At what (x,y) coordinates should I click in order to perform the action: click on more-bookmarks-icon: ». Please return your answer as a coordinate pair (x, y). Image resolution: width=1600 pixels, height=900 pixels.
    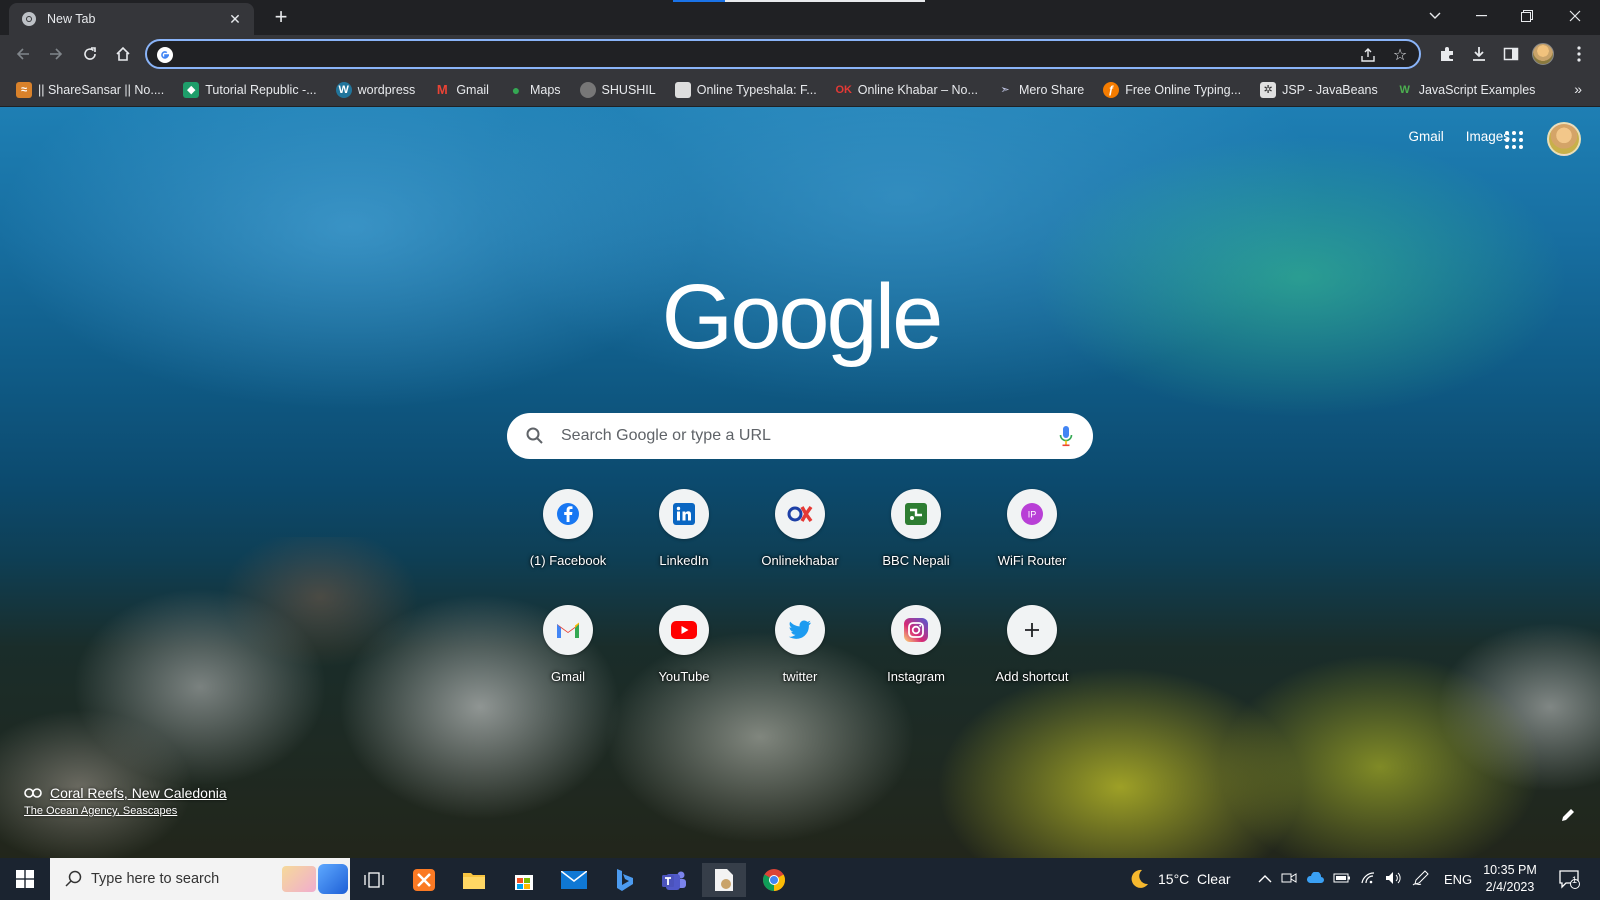
    Looking at the image, I should click on (1578, 89).